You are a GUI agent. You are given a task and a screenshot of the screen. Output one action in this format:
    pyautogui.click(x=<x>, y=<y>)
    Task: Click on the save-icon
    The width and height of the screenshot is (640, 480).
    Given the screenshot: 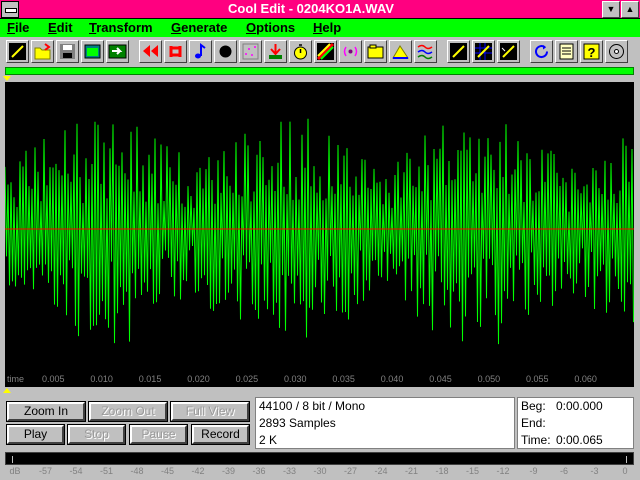 What is the action you would take?
    pyautogui.click(x=67, y=51)
    